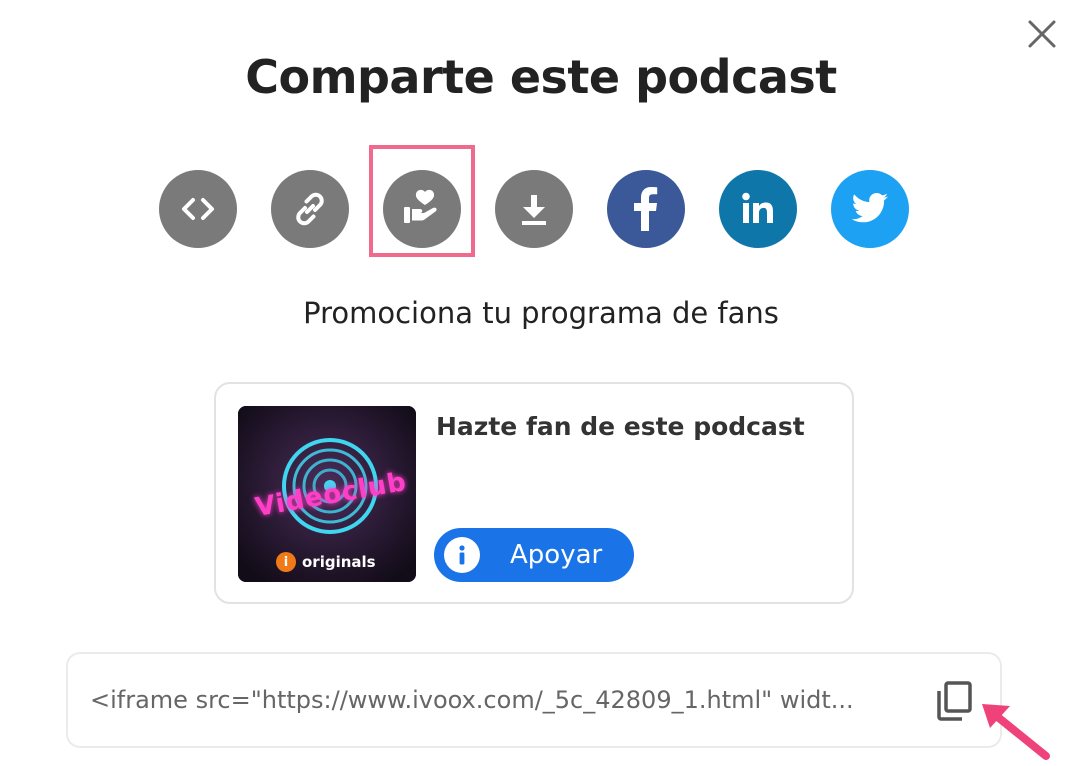 This screenshot has width=1082, height=766. I want to click on copy-button, so click(954, 701).